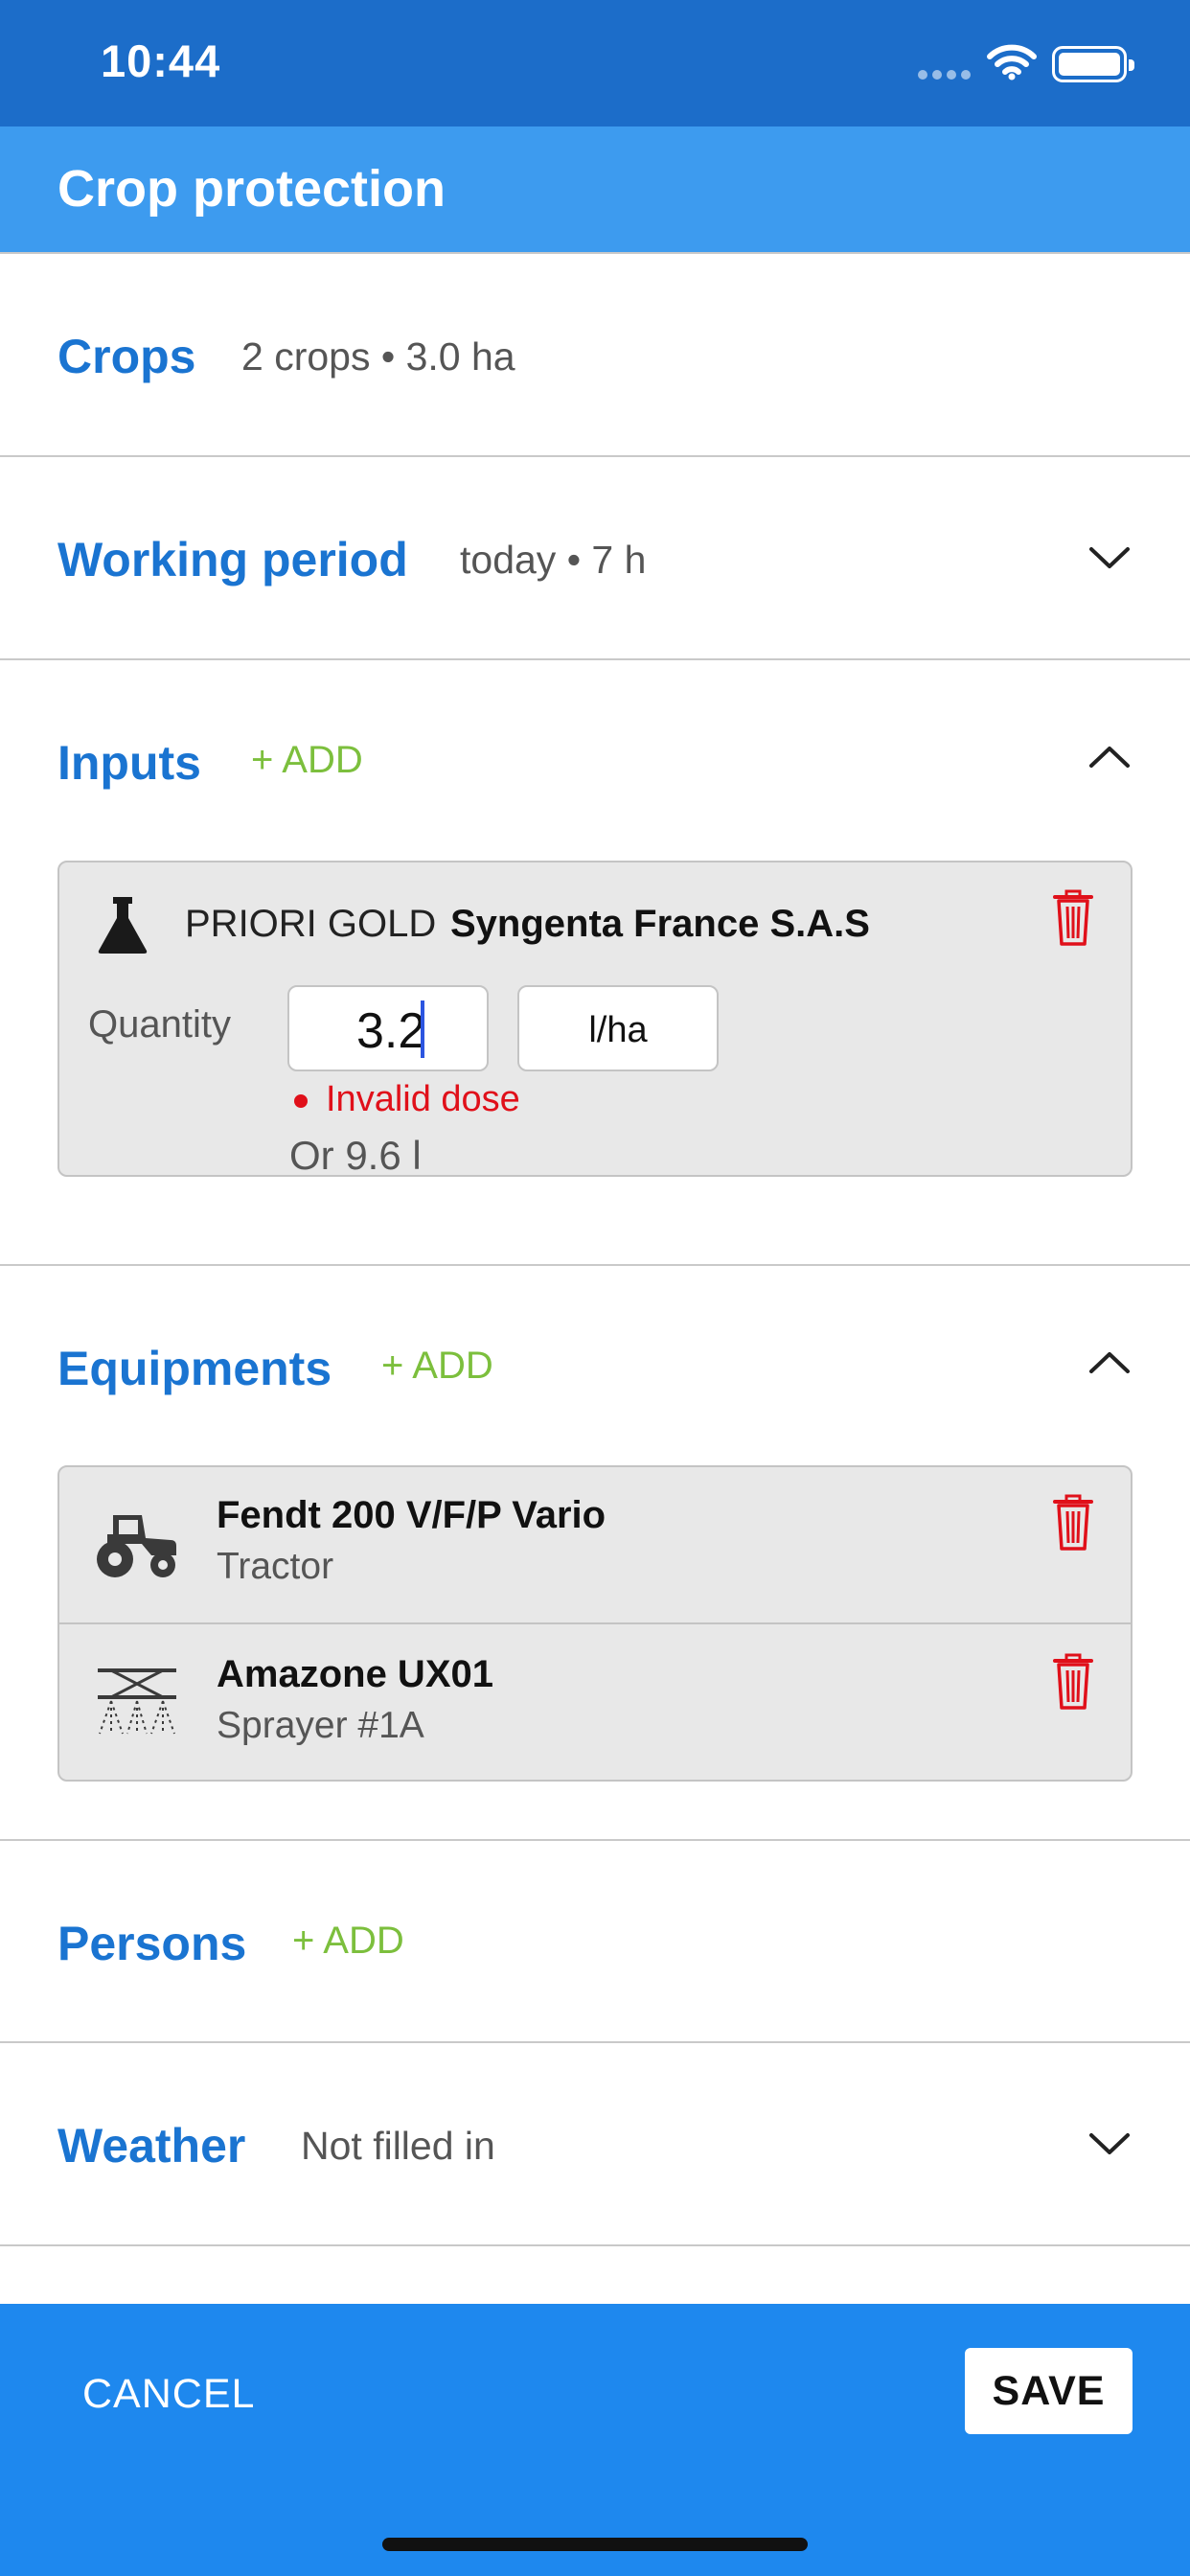  I want to click on working-period-section: Working period today • 7 h, so click(595, 558).